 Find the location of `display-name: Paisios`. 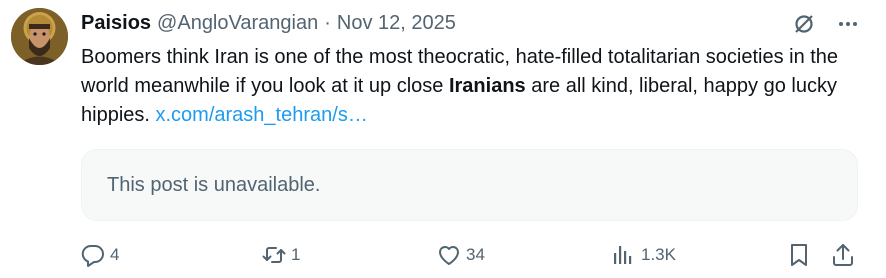

display-name: Paisios is located at coordinates (116, 23).